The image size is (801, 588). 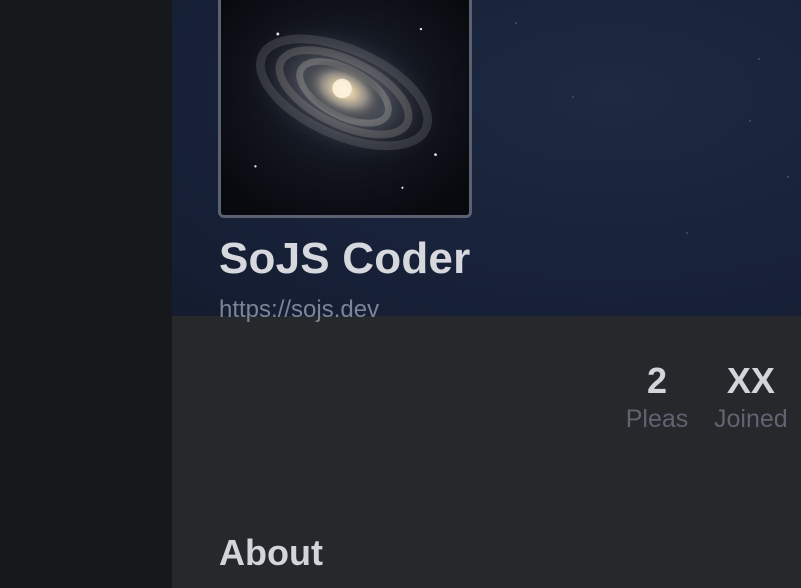 What do you see at coordinates (299, 310) in the screenshot?
I see `profile-website-link: https://sojs.dev` at bounding box center [299, 310].